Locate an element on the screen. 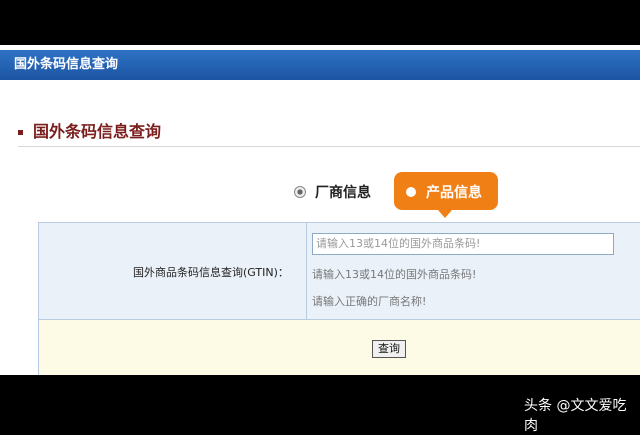  gtin-field-label: 国外商品条码信息查询(GTIN)： is located at coordinates (211, 272).